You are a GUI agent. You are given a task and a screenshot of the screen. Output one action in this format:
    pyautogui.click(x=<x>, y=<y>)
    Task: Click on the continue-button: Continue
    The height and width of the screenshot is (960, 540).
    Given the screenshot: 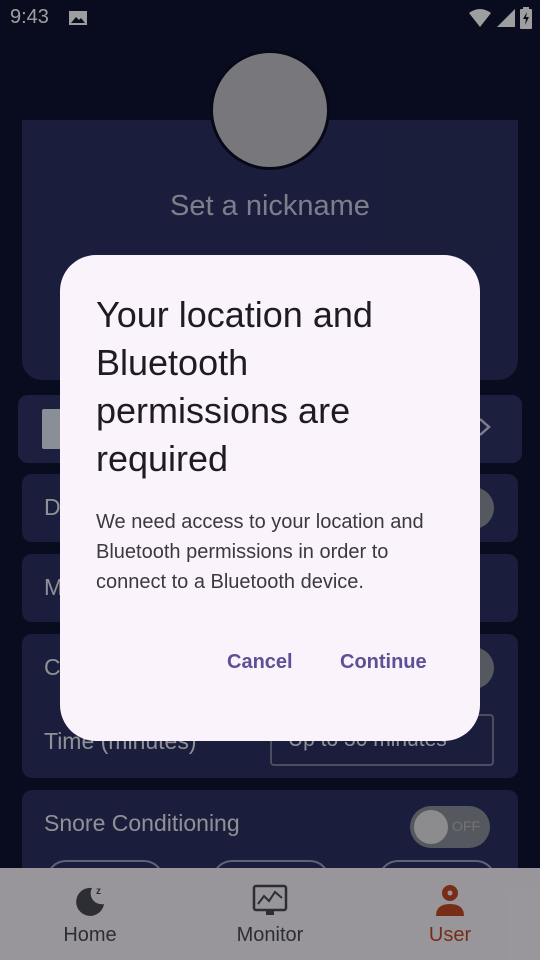 What is the action you would take?
    pyautogui.click(x=383, y=662)
    